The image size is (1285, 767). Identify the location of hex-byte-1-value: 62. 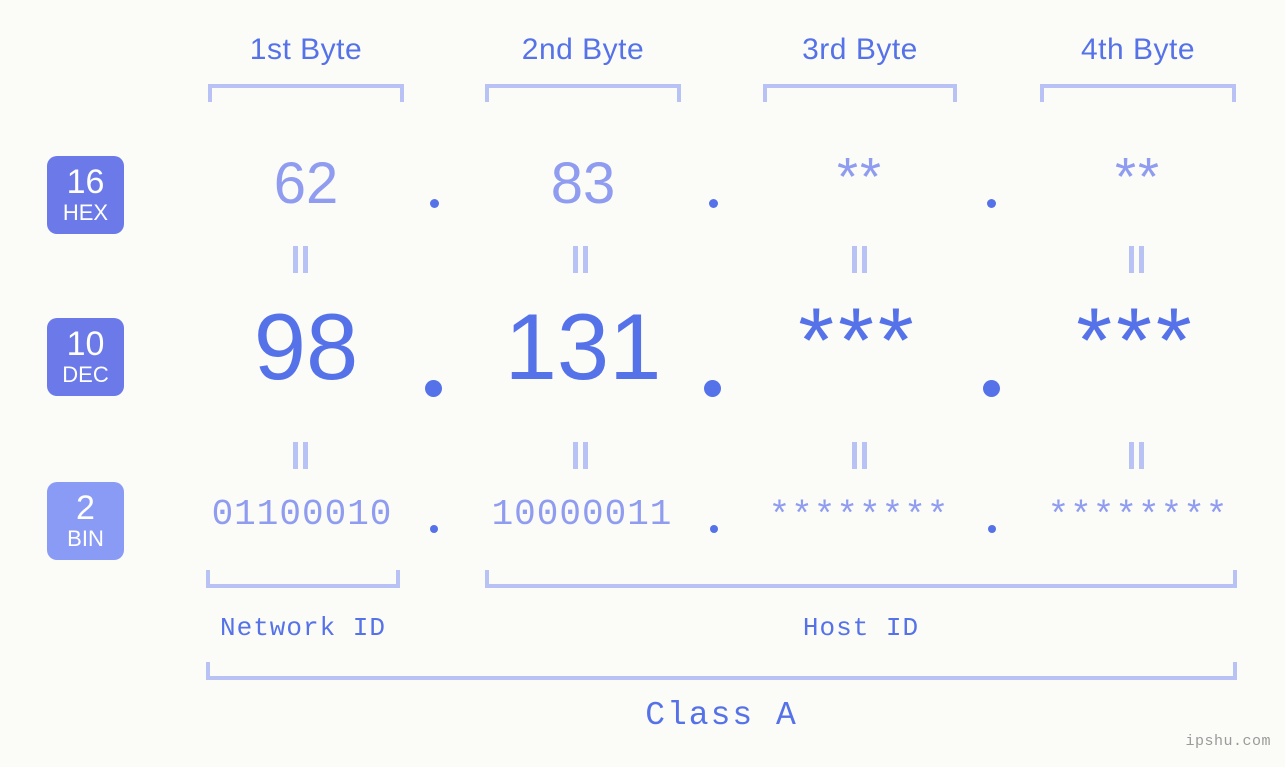
(306, 183).